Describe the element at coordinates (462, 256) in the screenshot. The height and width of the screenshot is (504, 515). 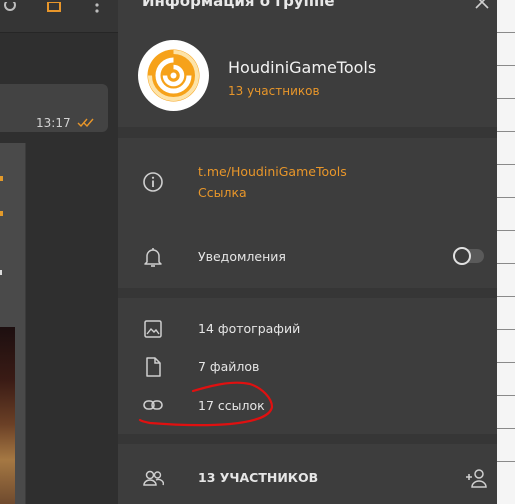
I see `toggle-knob` at that location.